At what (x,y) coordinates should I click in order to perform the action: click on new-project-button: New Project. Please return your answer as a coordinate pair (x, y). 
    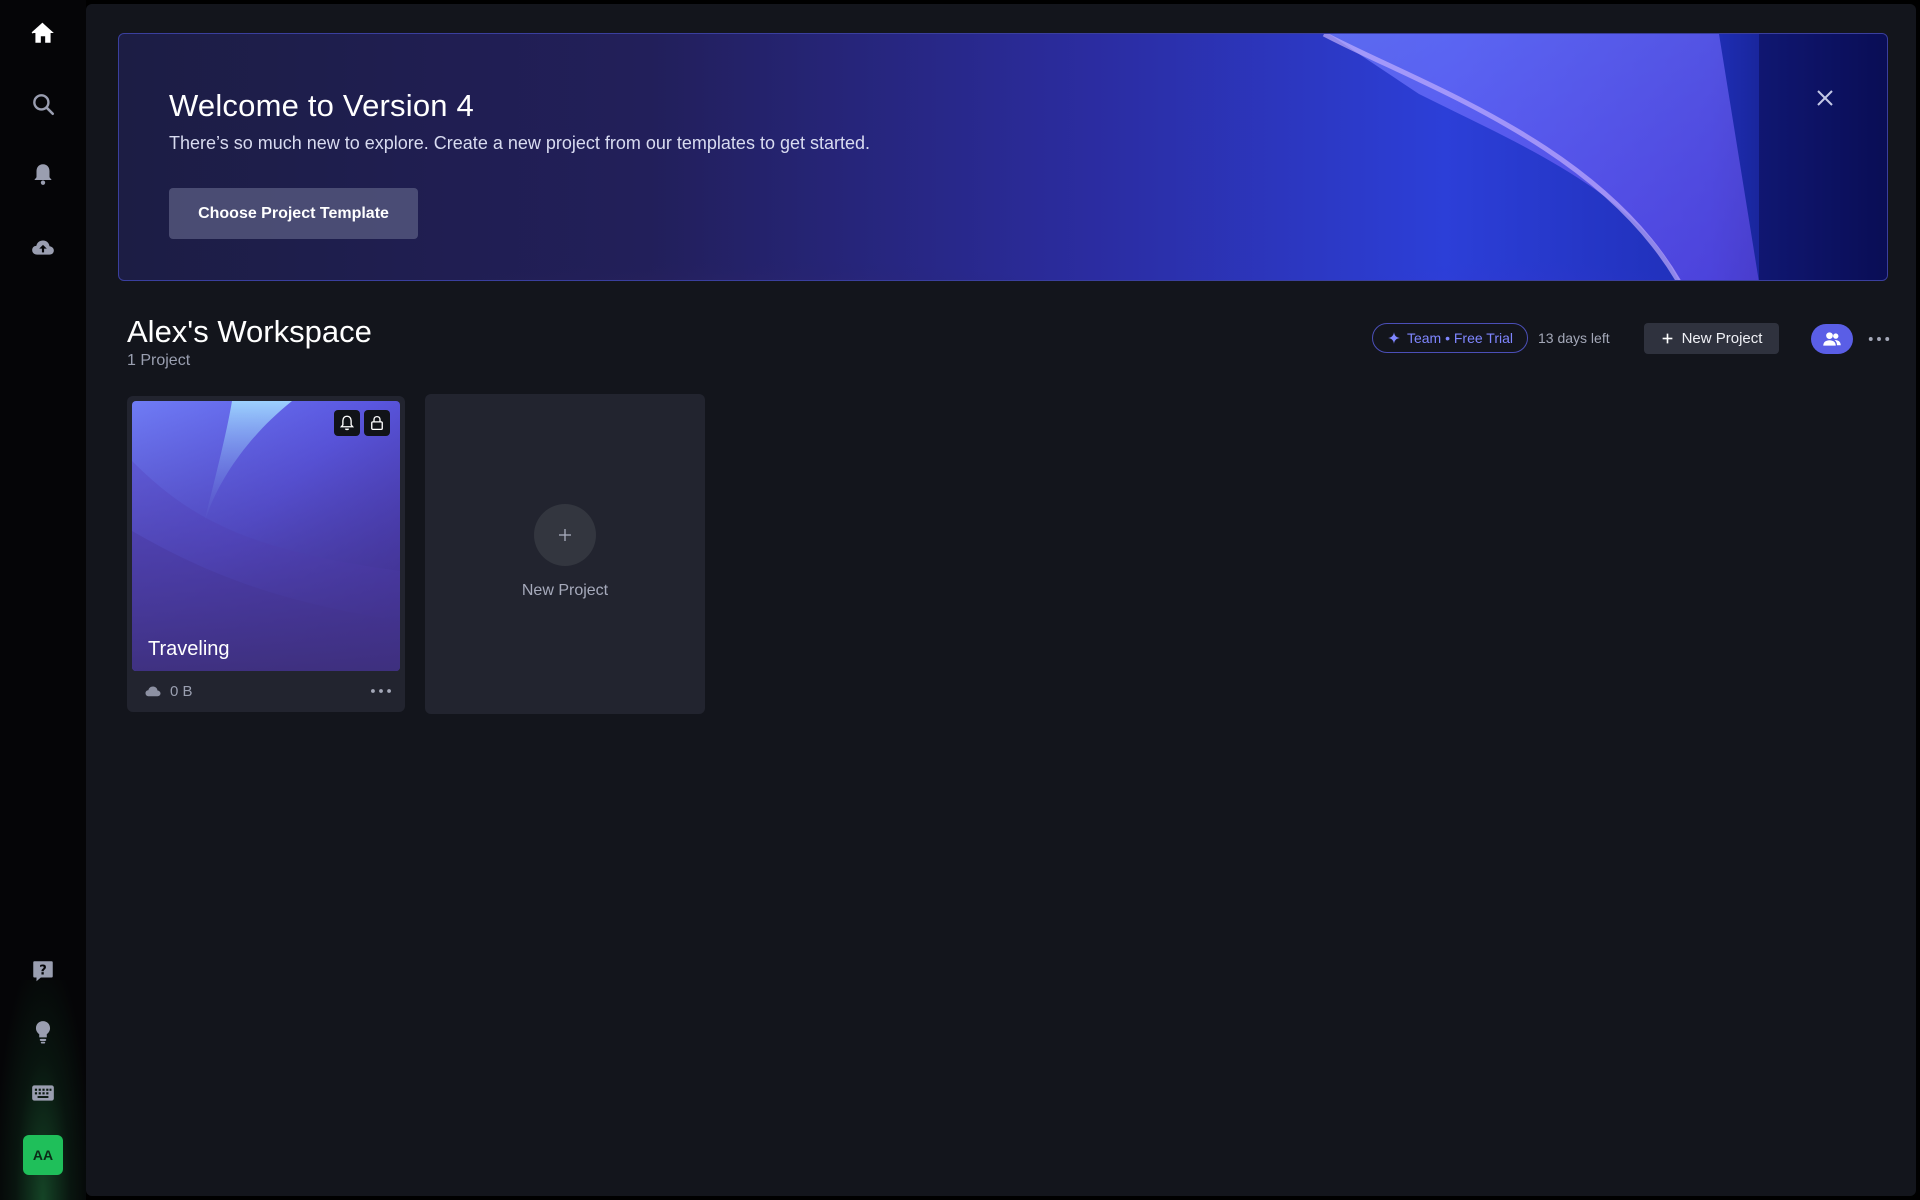
    Looking at the image, I should click on (1711, 338).